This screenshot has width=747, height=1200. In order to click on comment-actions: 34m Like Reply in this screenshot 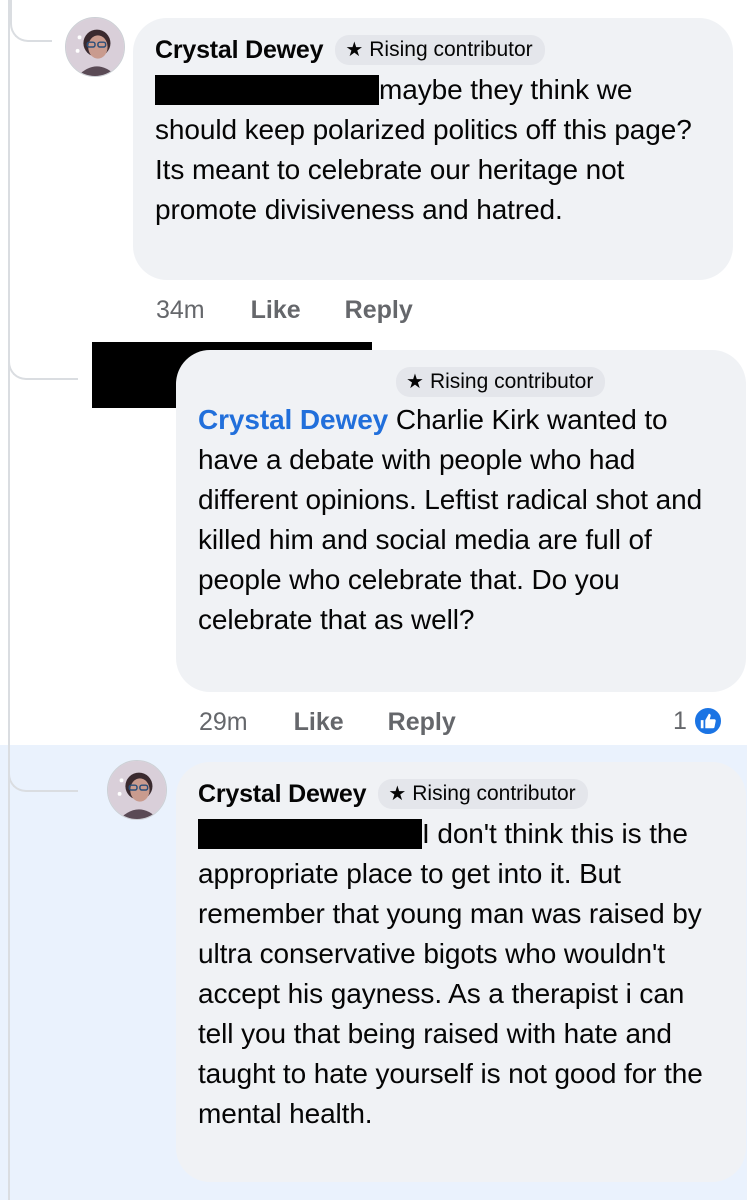, I will do `click(306, 310)`.